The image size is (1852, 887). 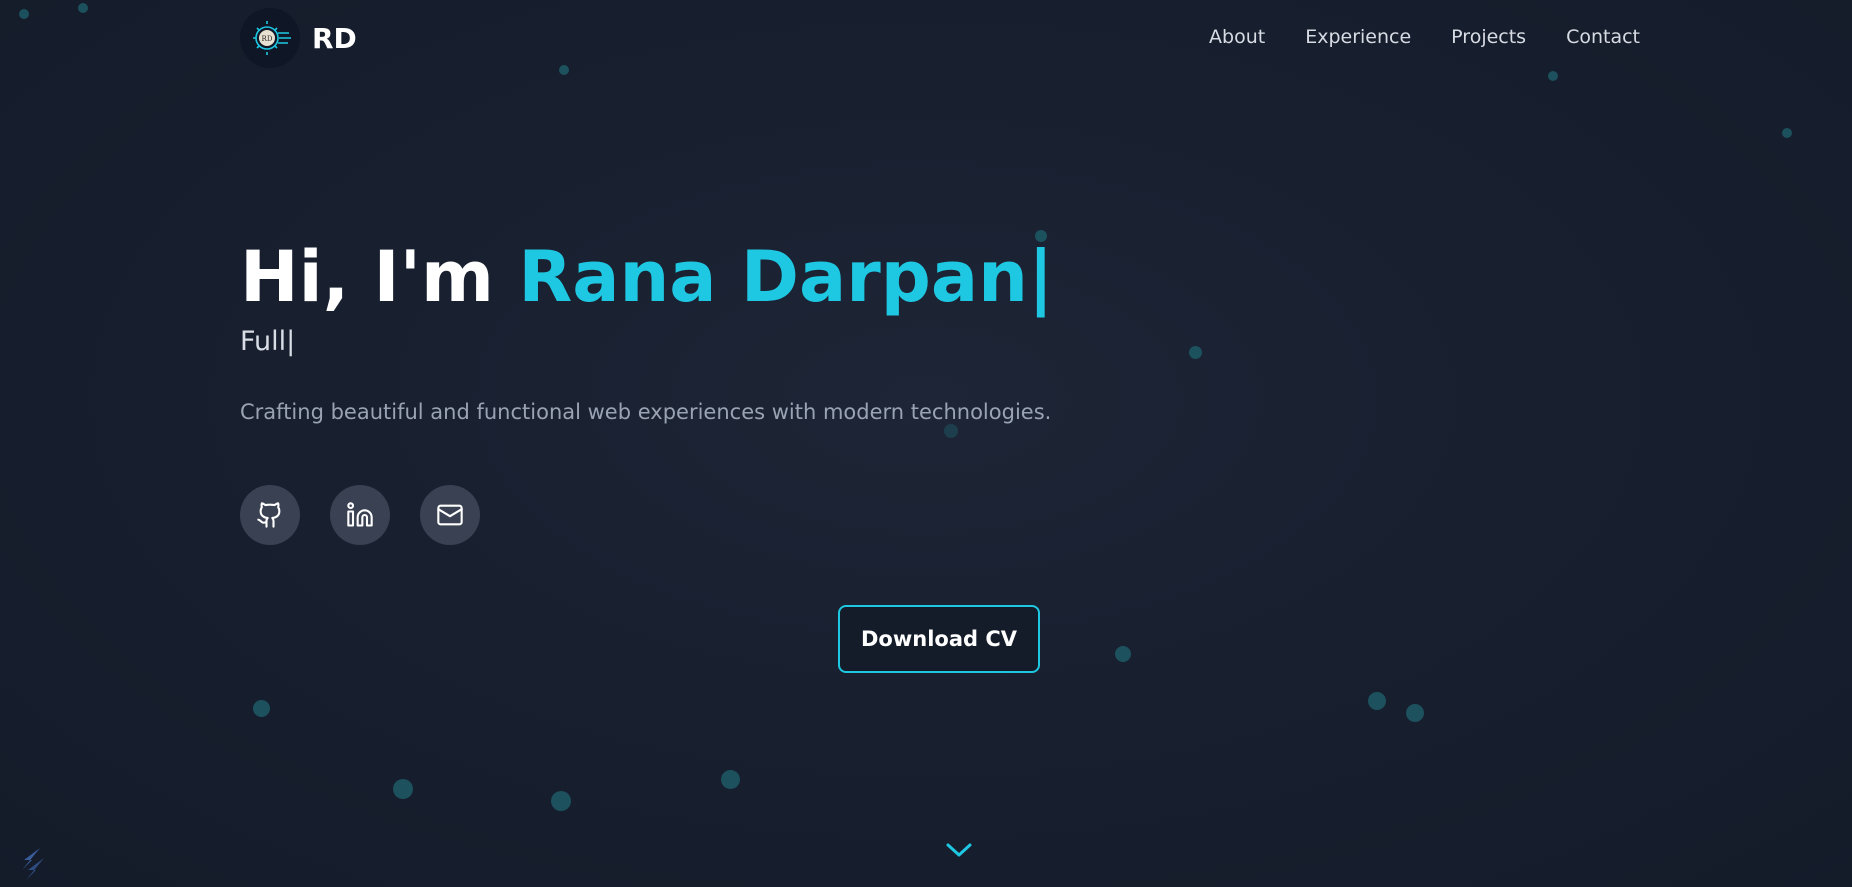 What do you see at coordinates (379, 277) in the screenshot?
I see `hero-greeting: Hi, I'm` at bounding box center [379, 277].